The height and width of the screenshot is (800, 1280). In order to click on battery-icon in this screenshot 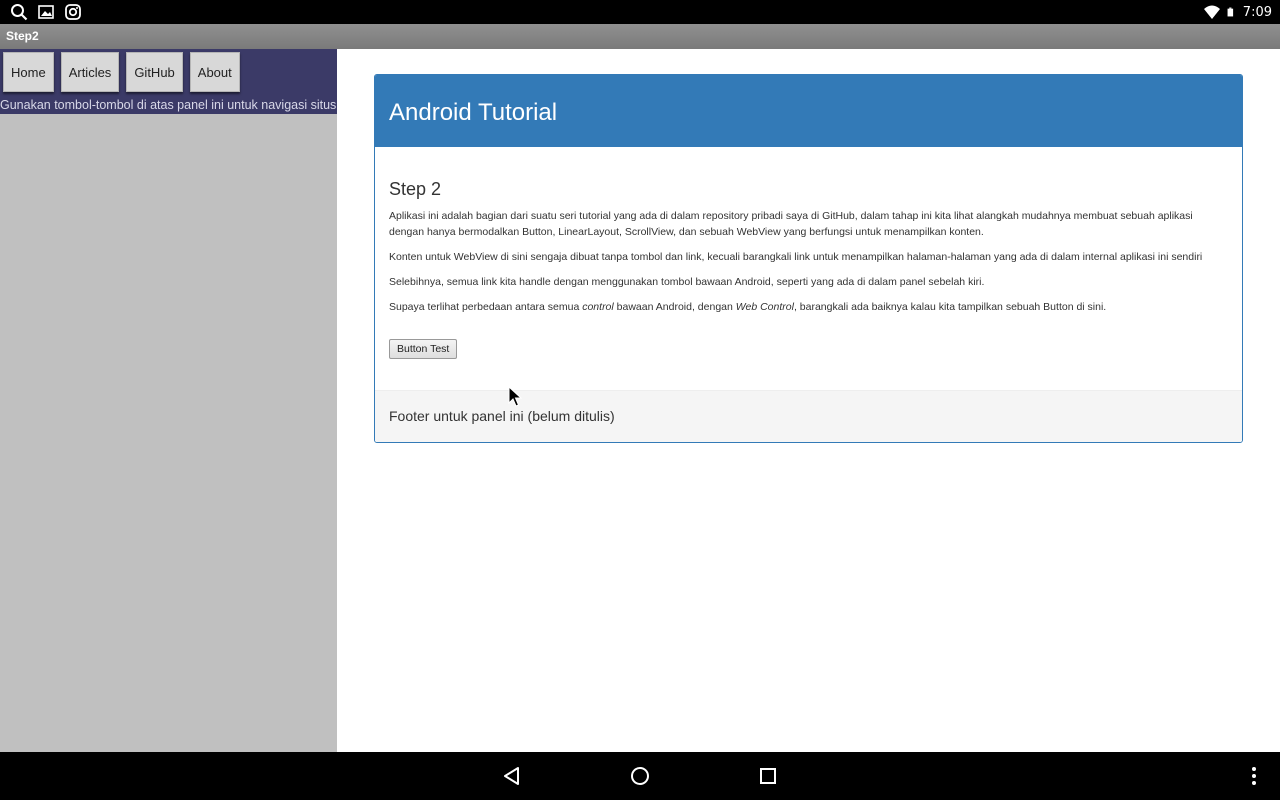, I will do `click(1230, 12)`.